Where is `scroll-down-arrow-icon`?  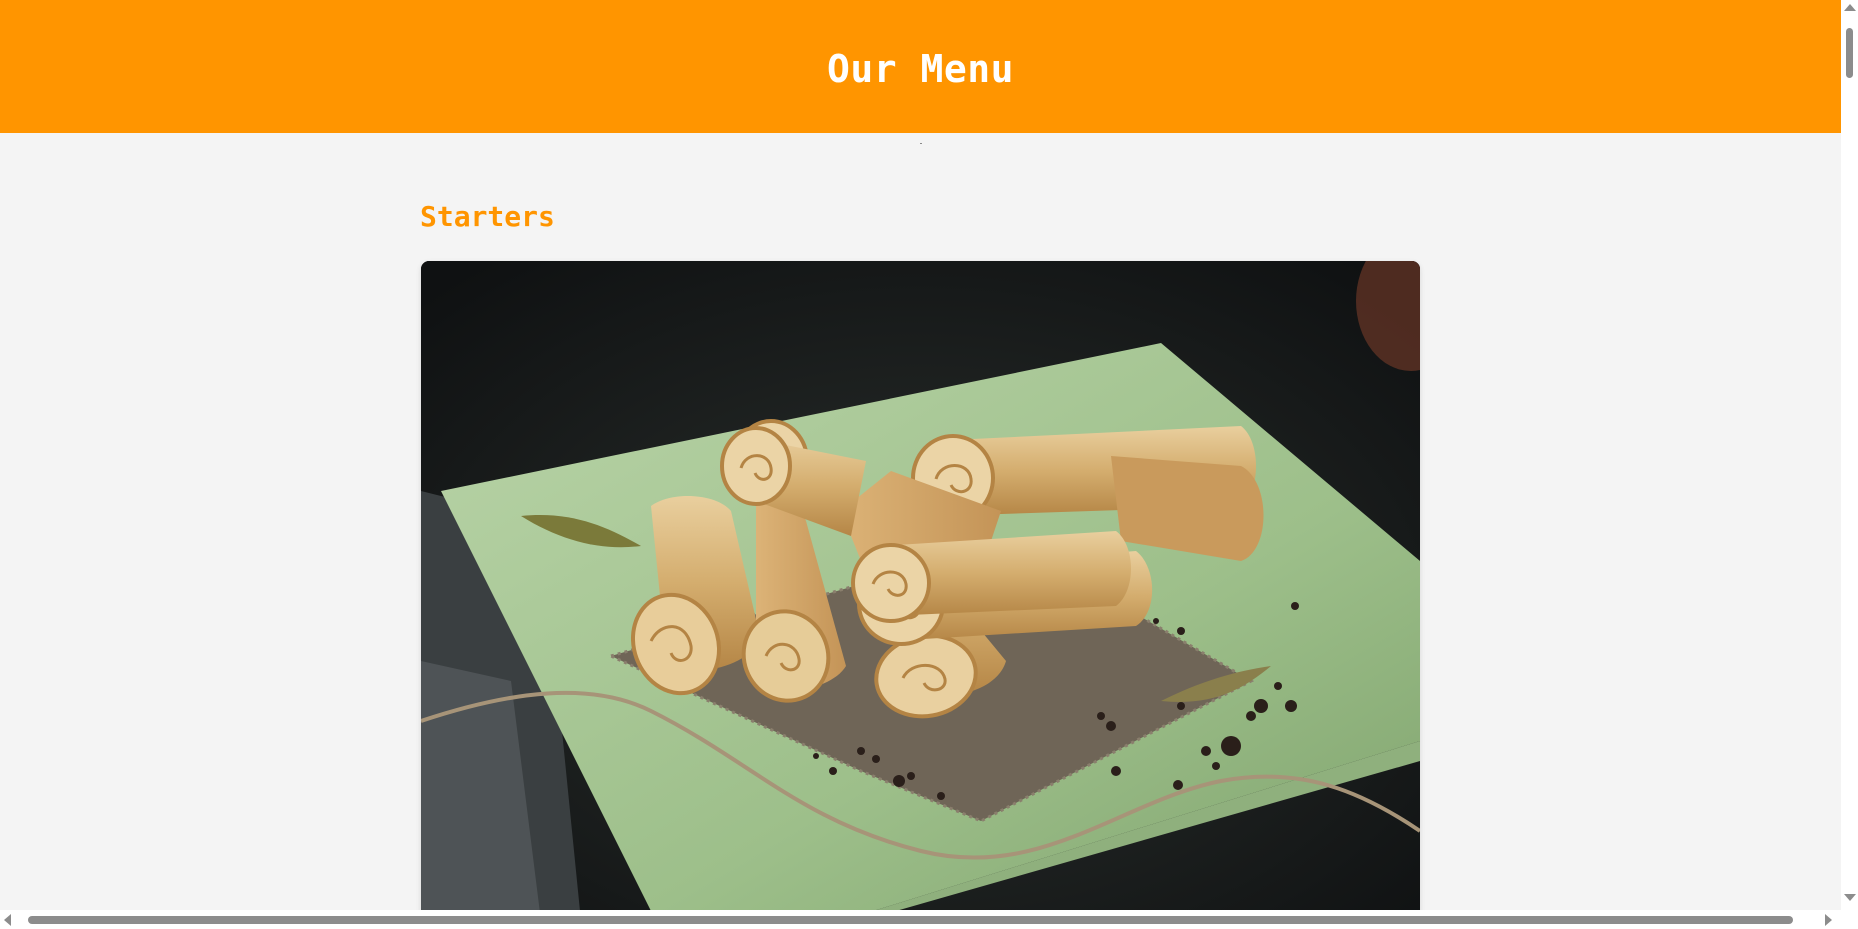
scroll-down-arrow-icon is located at coordinates (1850, 897).